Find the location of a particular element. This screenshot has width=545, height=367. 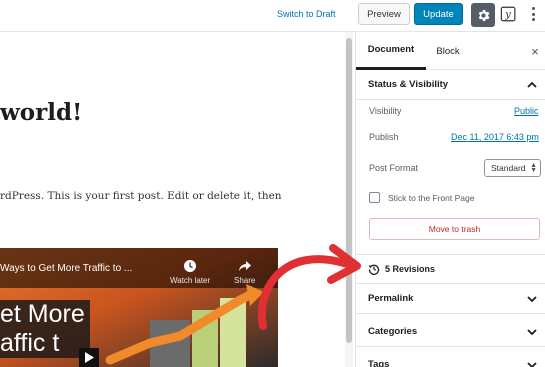

visibility-label: Visibility is located at coordinates (385, 111).